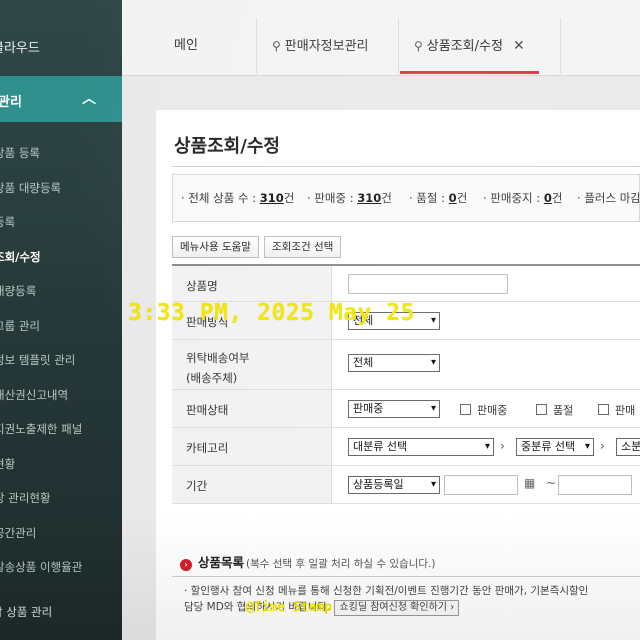 This screenshot has height=640, width=640. What do you see at coordinates (61, 498) in the screenshot?
I see `sidebar-item-warehouse-status: 장 관리현황` at bounding box center [61, 498].